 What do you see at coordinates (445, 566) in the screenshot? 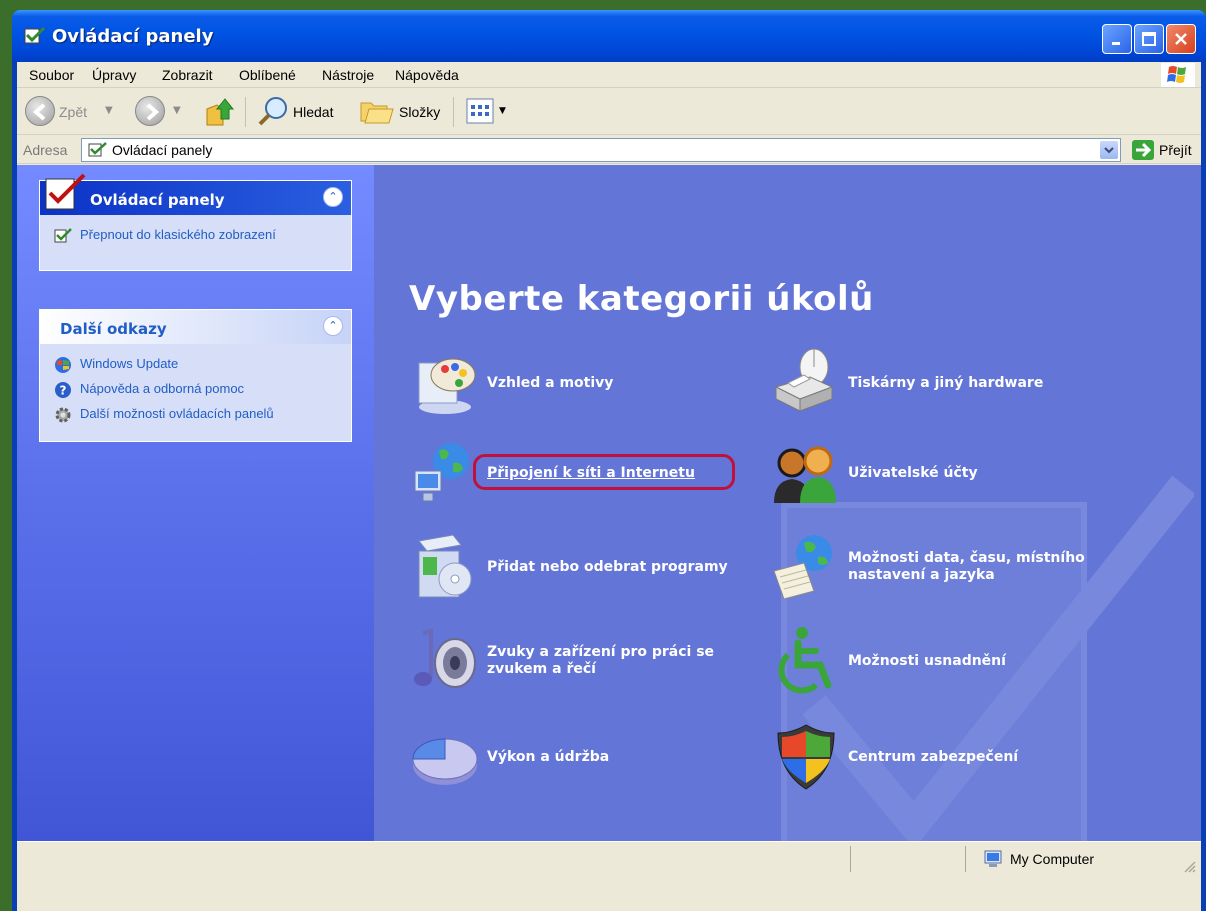
I see `add-remove-programs-icon` at bounding box center [445, 566].